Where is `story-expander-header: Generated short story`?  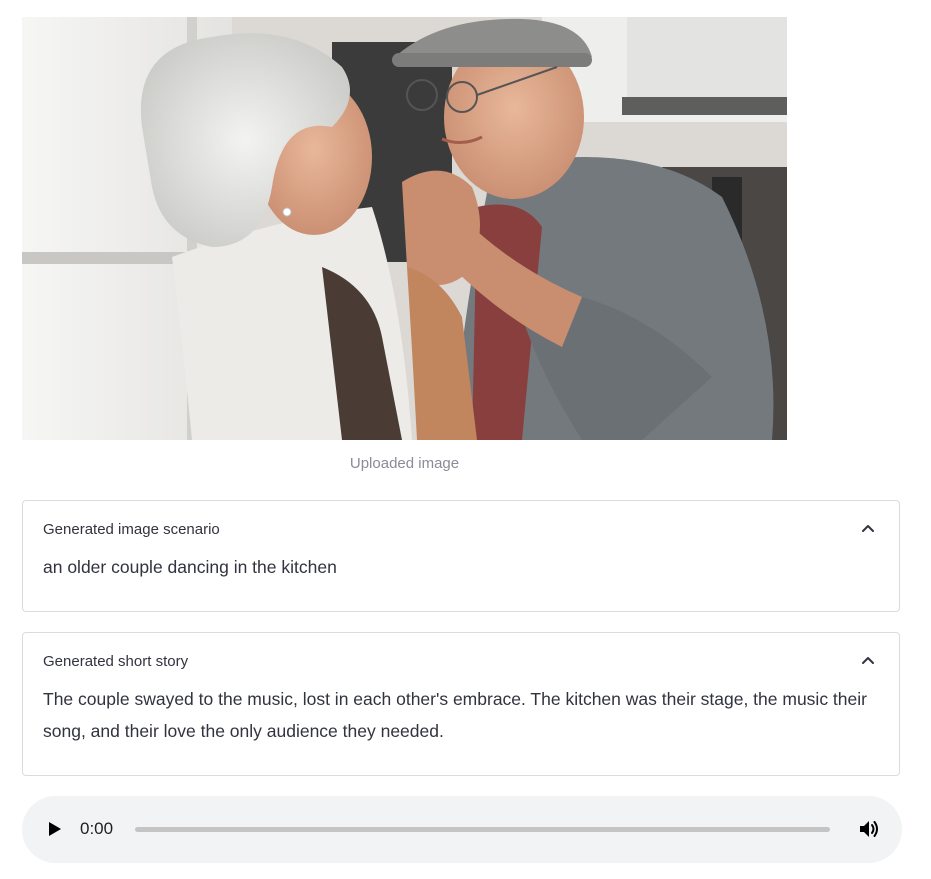 story-expander-header: Generated short story is located at coordinates (461, 661).